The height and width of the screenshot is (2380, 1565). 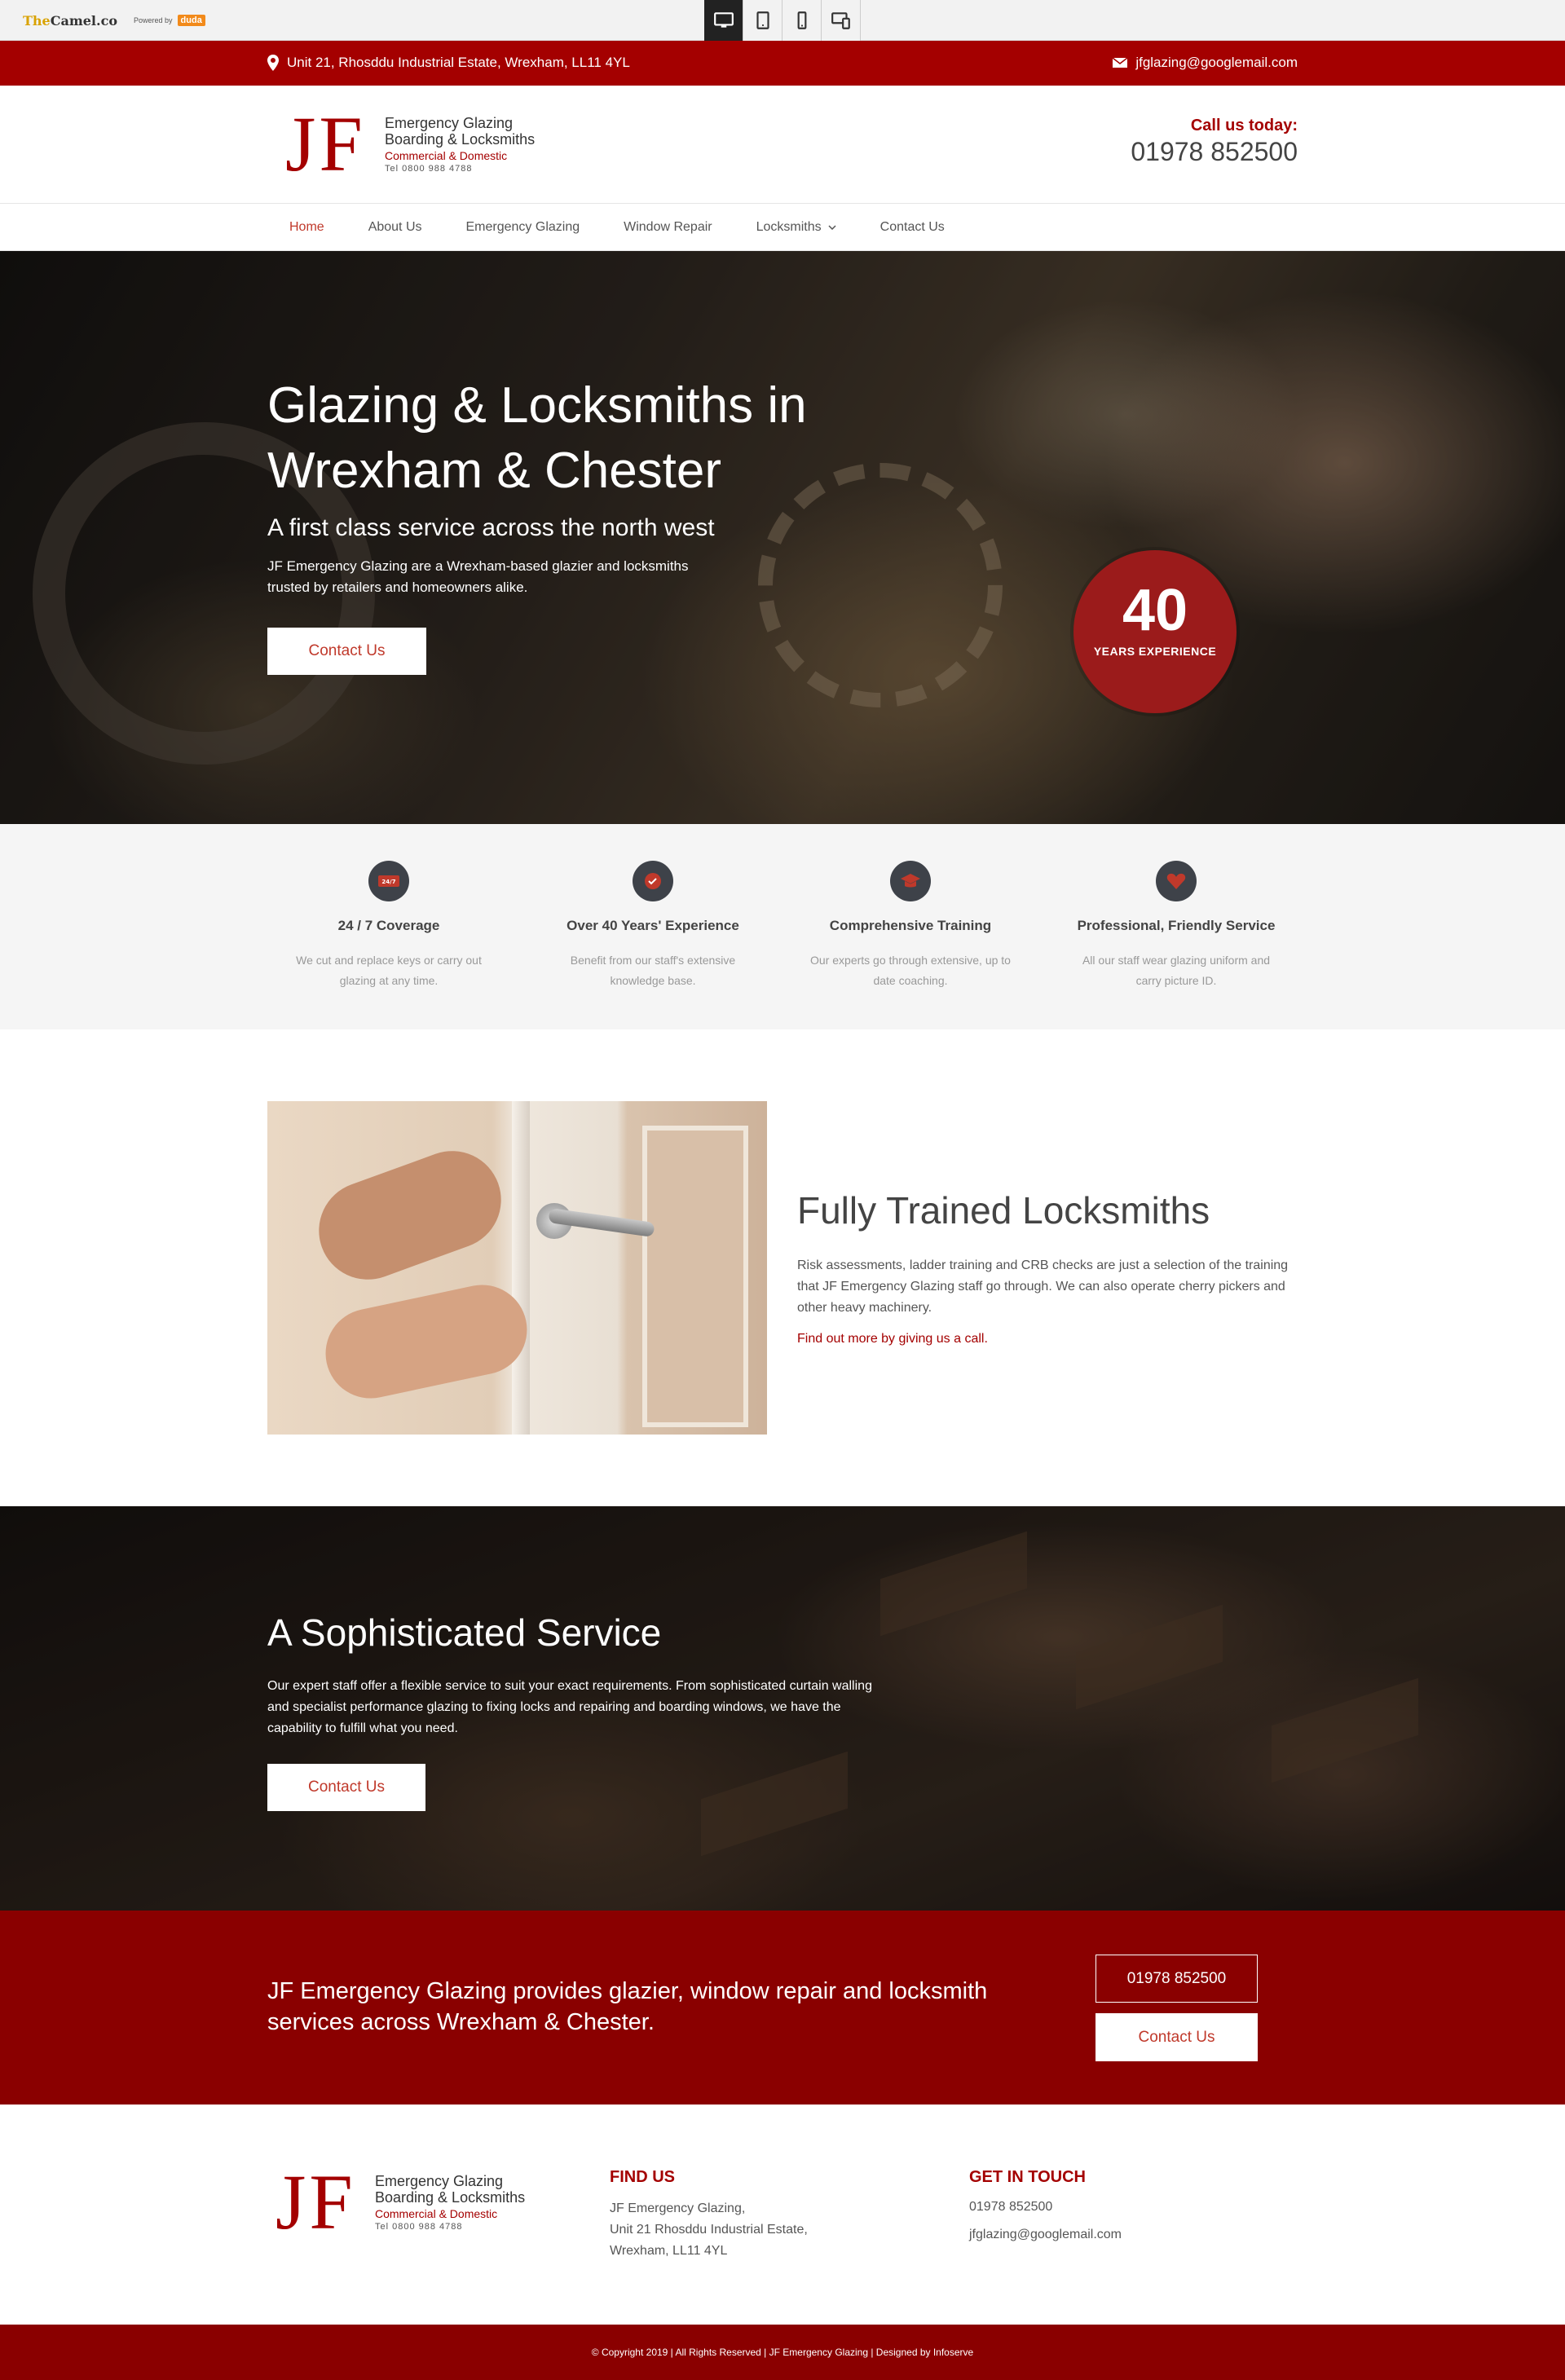 I want to click on heart-icon, so click(x=1176, y=881).